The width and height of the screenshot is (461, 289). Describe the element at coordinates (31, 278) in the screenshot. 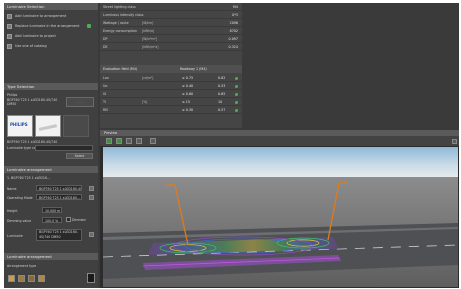

I see `opposite-icon` at that location.